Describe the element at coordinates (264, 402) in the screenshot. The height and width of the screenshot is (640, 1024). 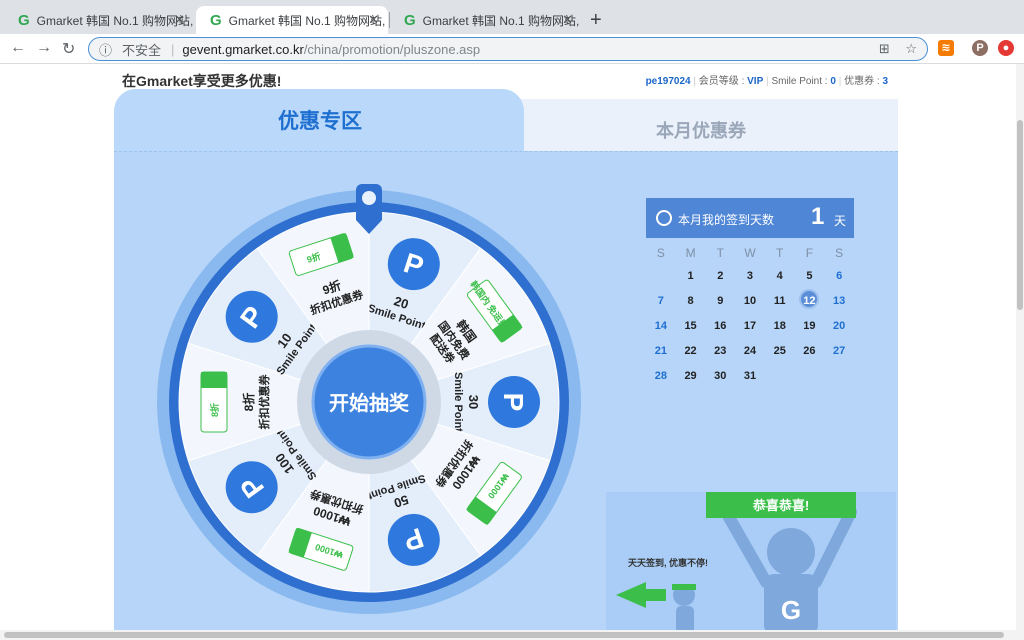
I see `prize-type: 折扣优惠券` at that location.